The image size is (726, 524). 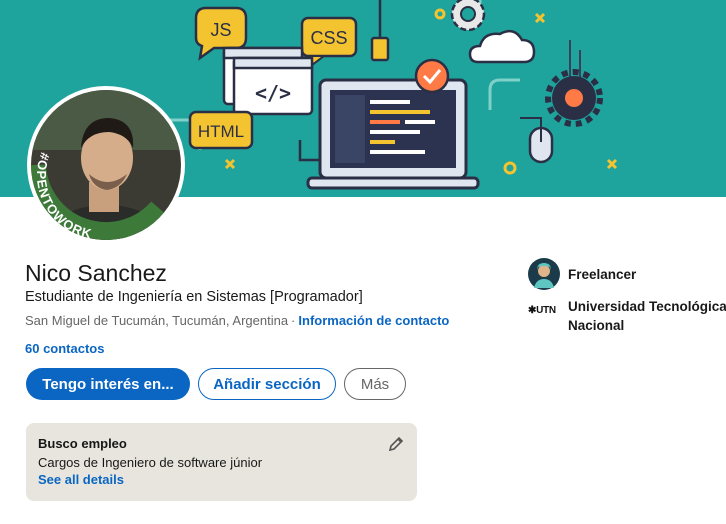 What do you see at coordinates (396, 444) in the screenshot?
I see `pencil-icon` at bounding box center [396, 444].